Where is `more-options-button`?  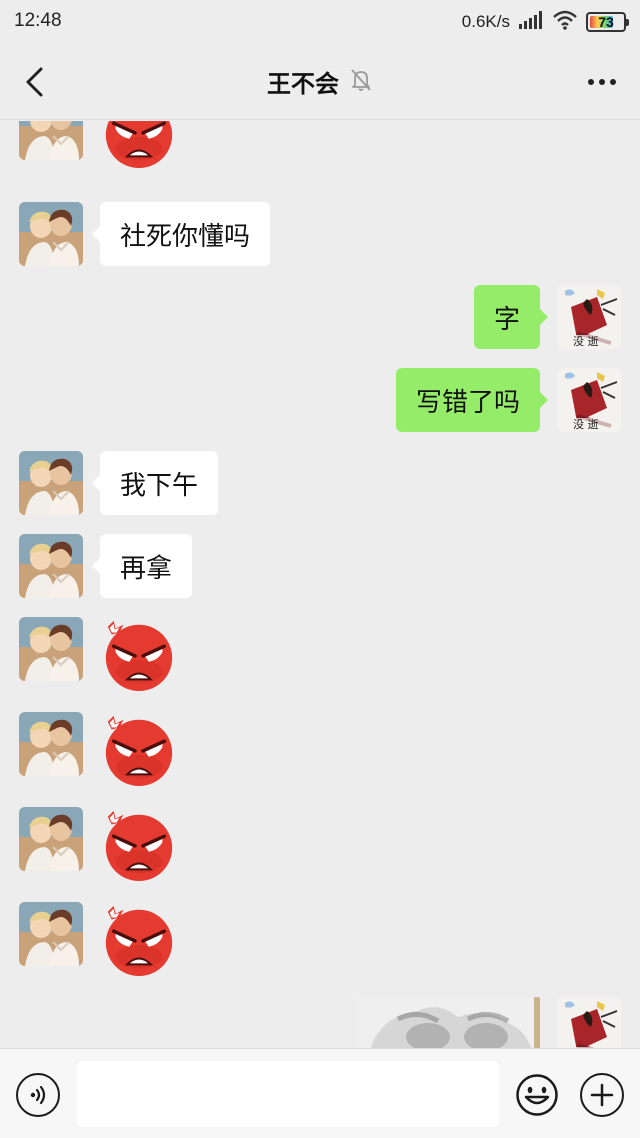
more-options-button is located at coordinates (602, 82).